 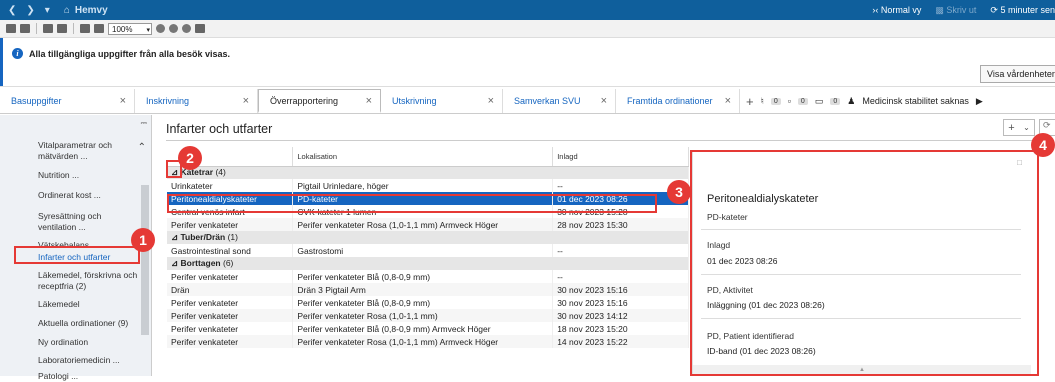 I want to click on zoom-in-icon, so click(x=85, y=28).